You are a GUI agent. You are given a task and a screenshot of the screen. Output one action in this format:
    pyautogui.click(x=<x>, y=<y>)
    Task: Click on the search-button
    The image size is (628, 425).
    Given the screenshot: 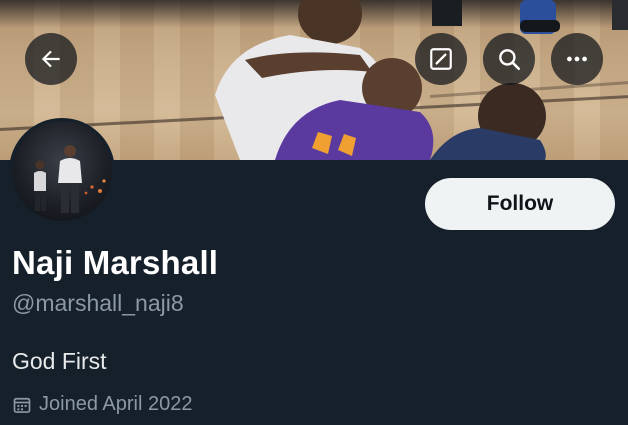 What is the action you would take?
    pyautogui.click(x=509, y=59)
    